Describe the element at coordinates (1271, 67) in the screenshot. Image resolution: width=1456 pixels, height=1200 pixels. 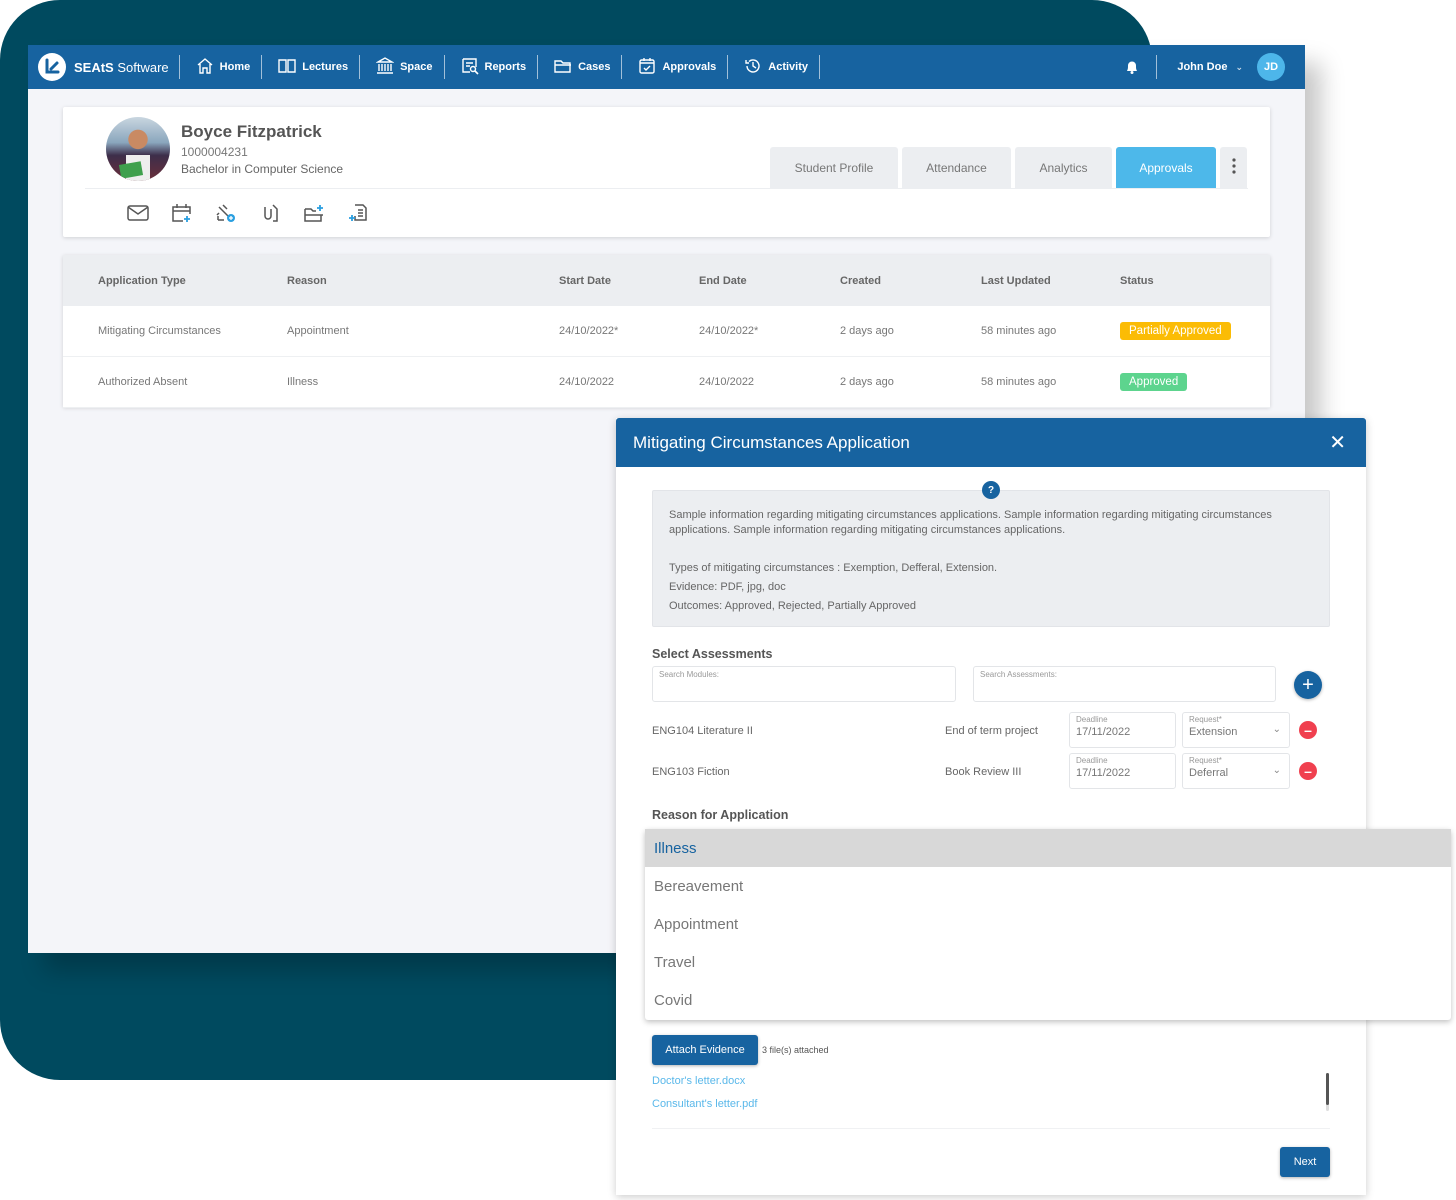
I see `user-avatar: JD` at that location.